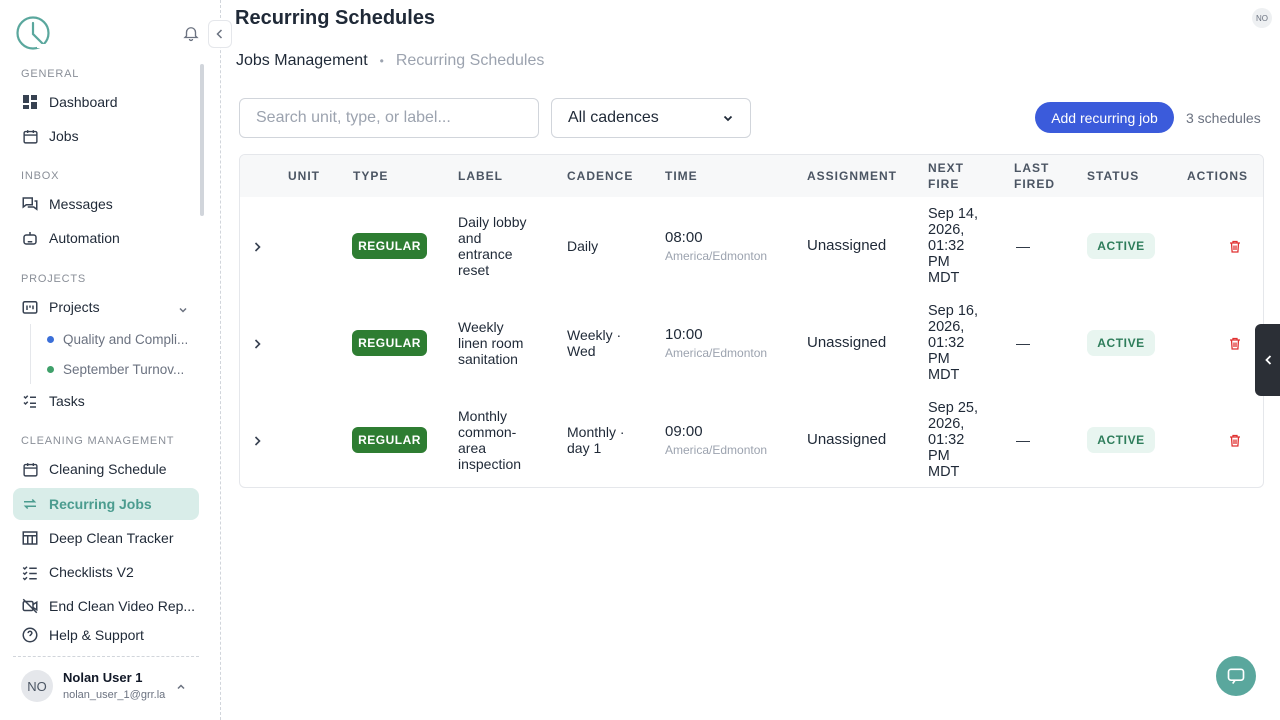 This screenshot has height=720, width=1280. What do you see at coordinates (953, 407) in the screenshot?
I see `cell-line: Sep 25,` at bounding box center [953, 407].